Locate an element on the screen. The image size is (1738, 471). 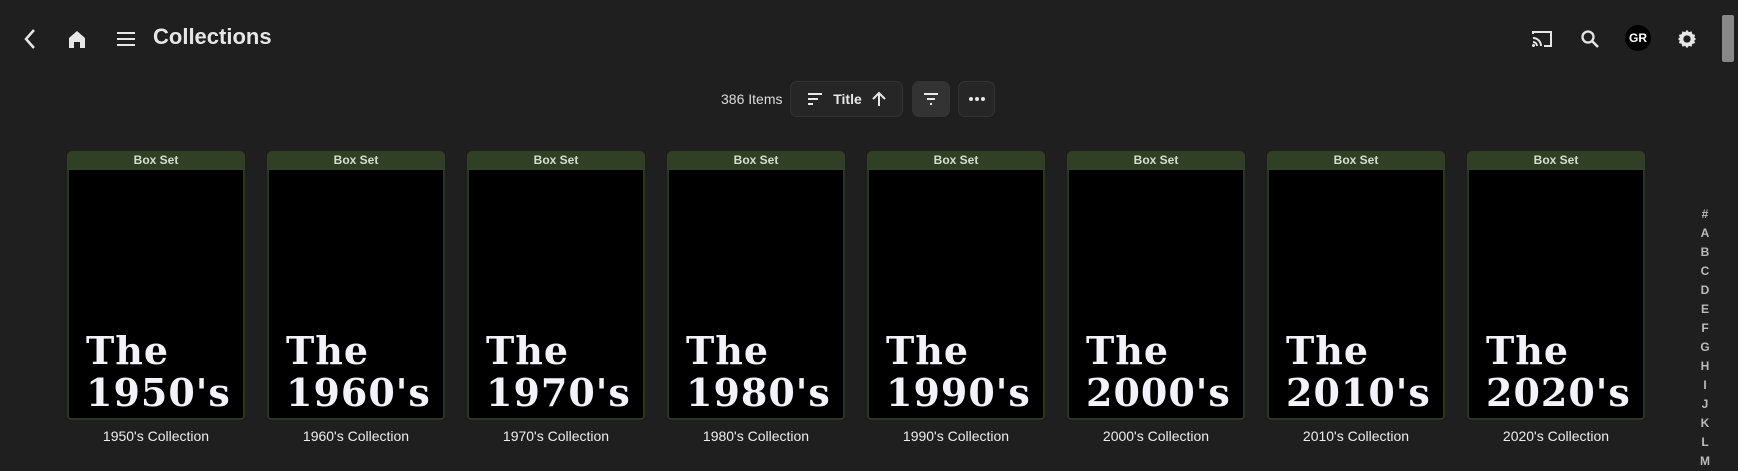
poster-text: The 1980's is located at coordinates (758, 372).